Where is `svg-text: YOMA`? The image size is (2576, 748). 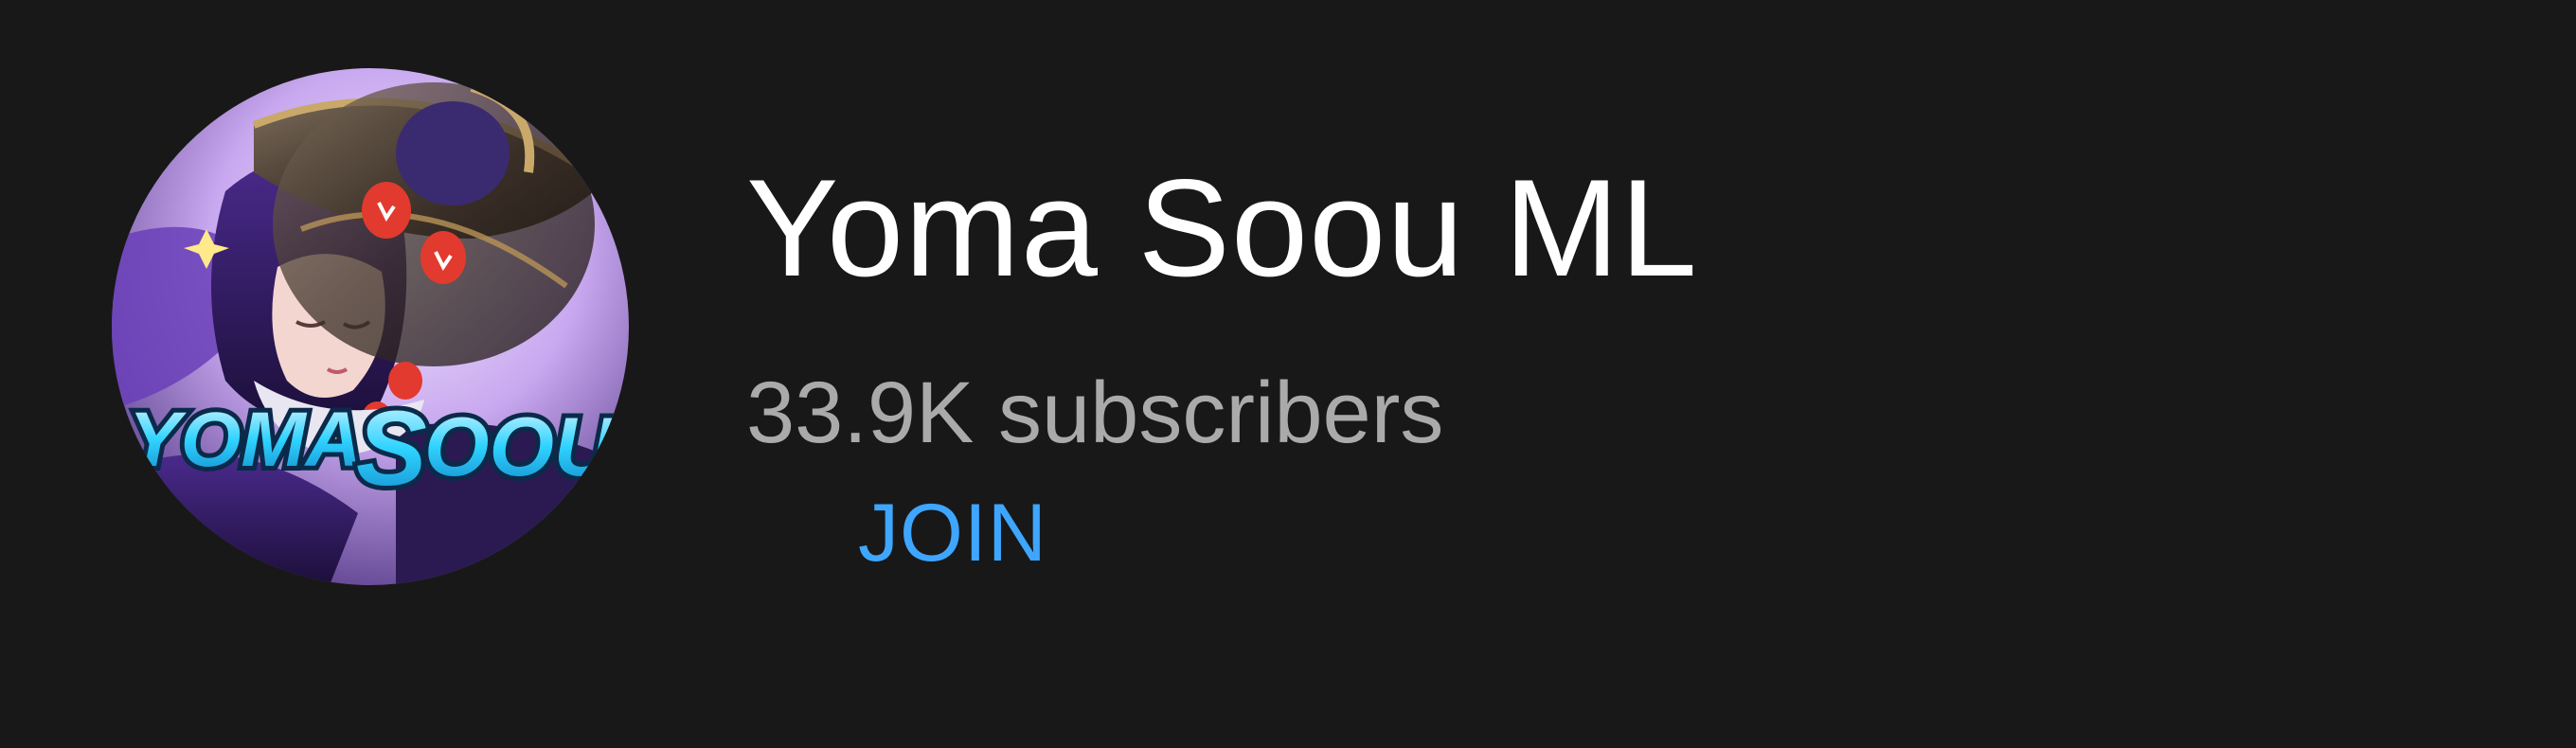
svg-text: YOMA is located at coordinates (245, 440).